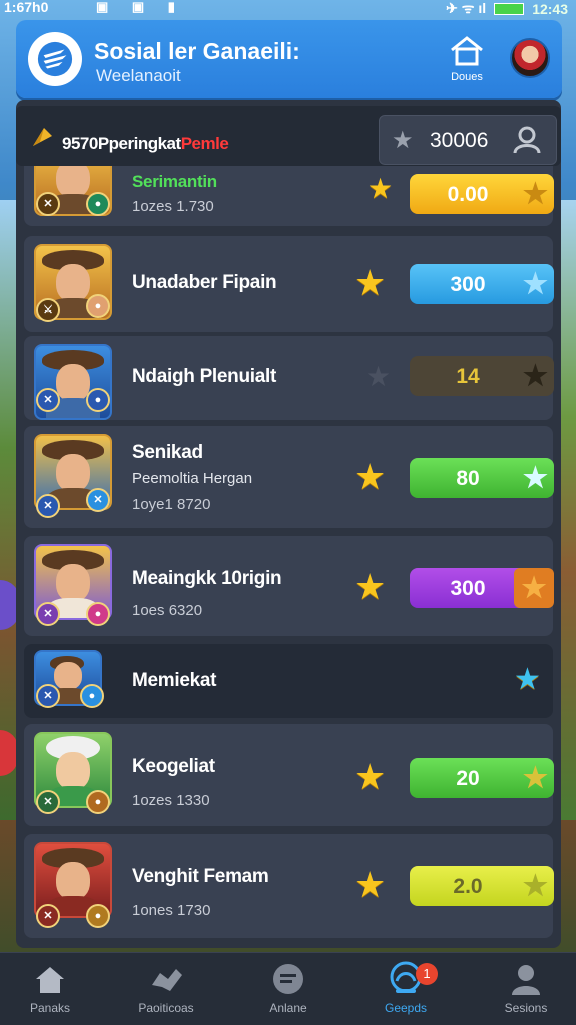 Image resolution: width=576 pixels, height=1025 pixels. Describe the element at coordinates (526, 980) in the screenshot. I see `profile-icon` at that location.